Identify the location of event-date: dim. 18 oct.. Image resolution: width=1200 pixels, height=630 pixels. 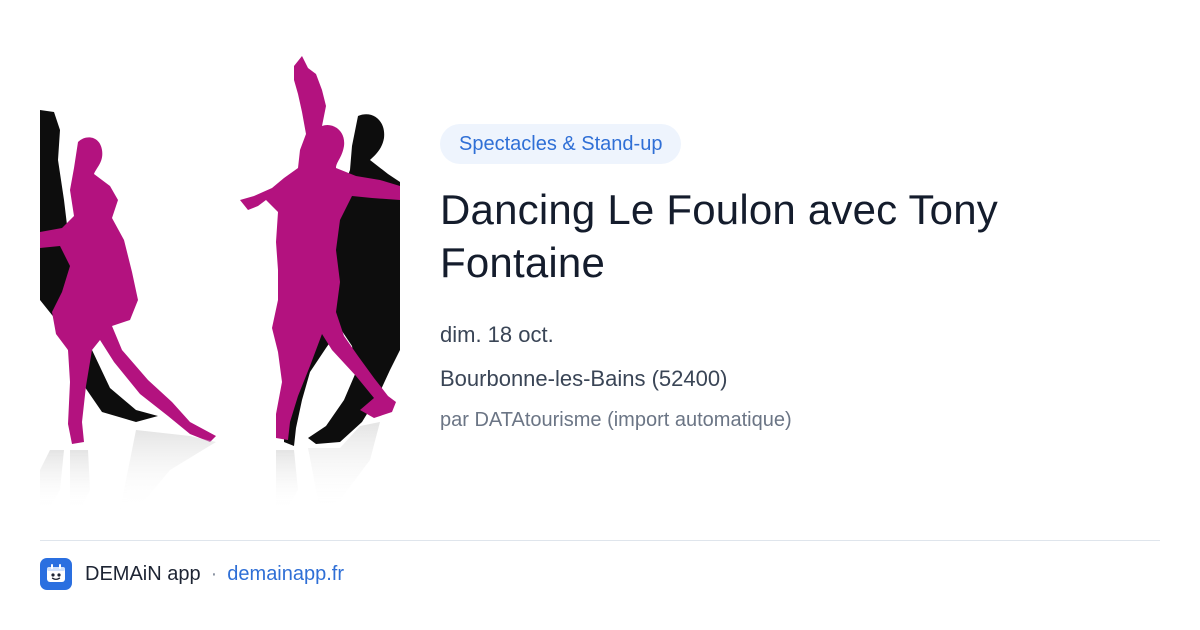
(497, 334).